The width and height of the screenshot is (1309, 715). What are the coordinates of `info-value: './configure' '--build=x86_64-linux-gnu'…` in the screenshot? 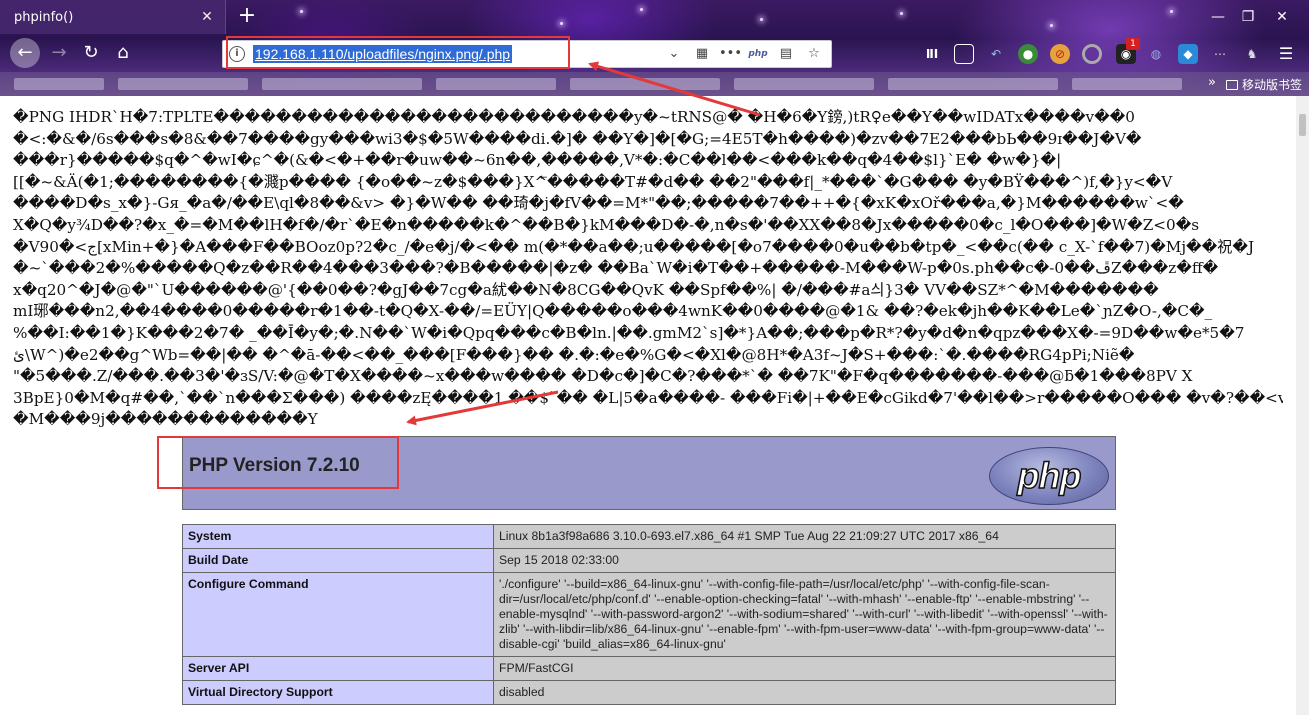 It's located at (804, 614).